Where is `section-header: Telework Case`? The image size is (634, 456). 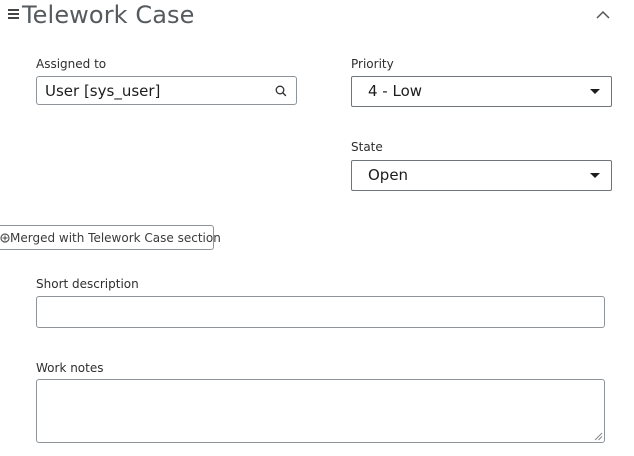 section-header: Telework Case is located at coordinates (317, 17).